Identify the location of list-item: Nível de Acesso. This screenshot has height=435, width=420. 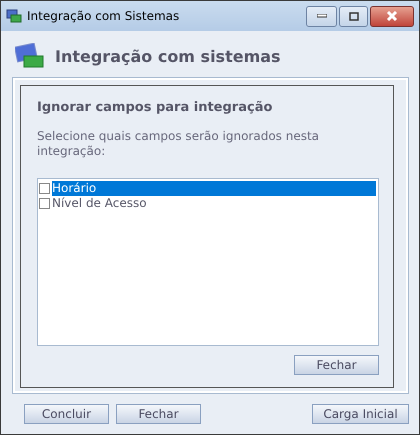
(214, 203).